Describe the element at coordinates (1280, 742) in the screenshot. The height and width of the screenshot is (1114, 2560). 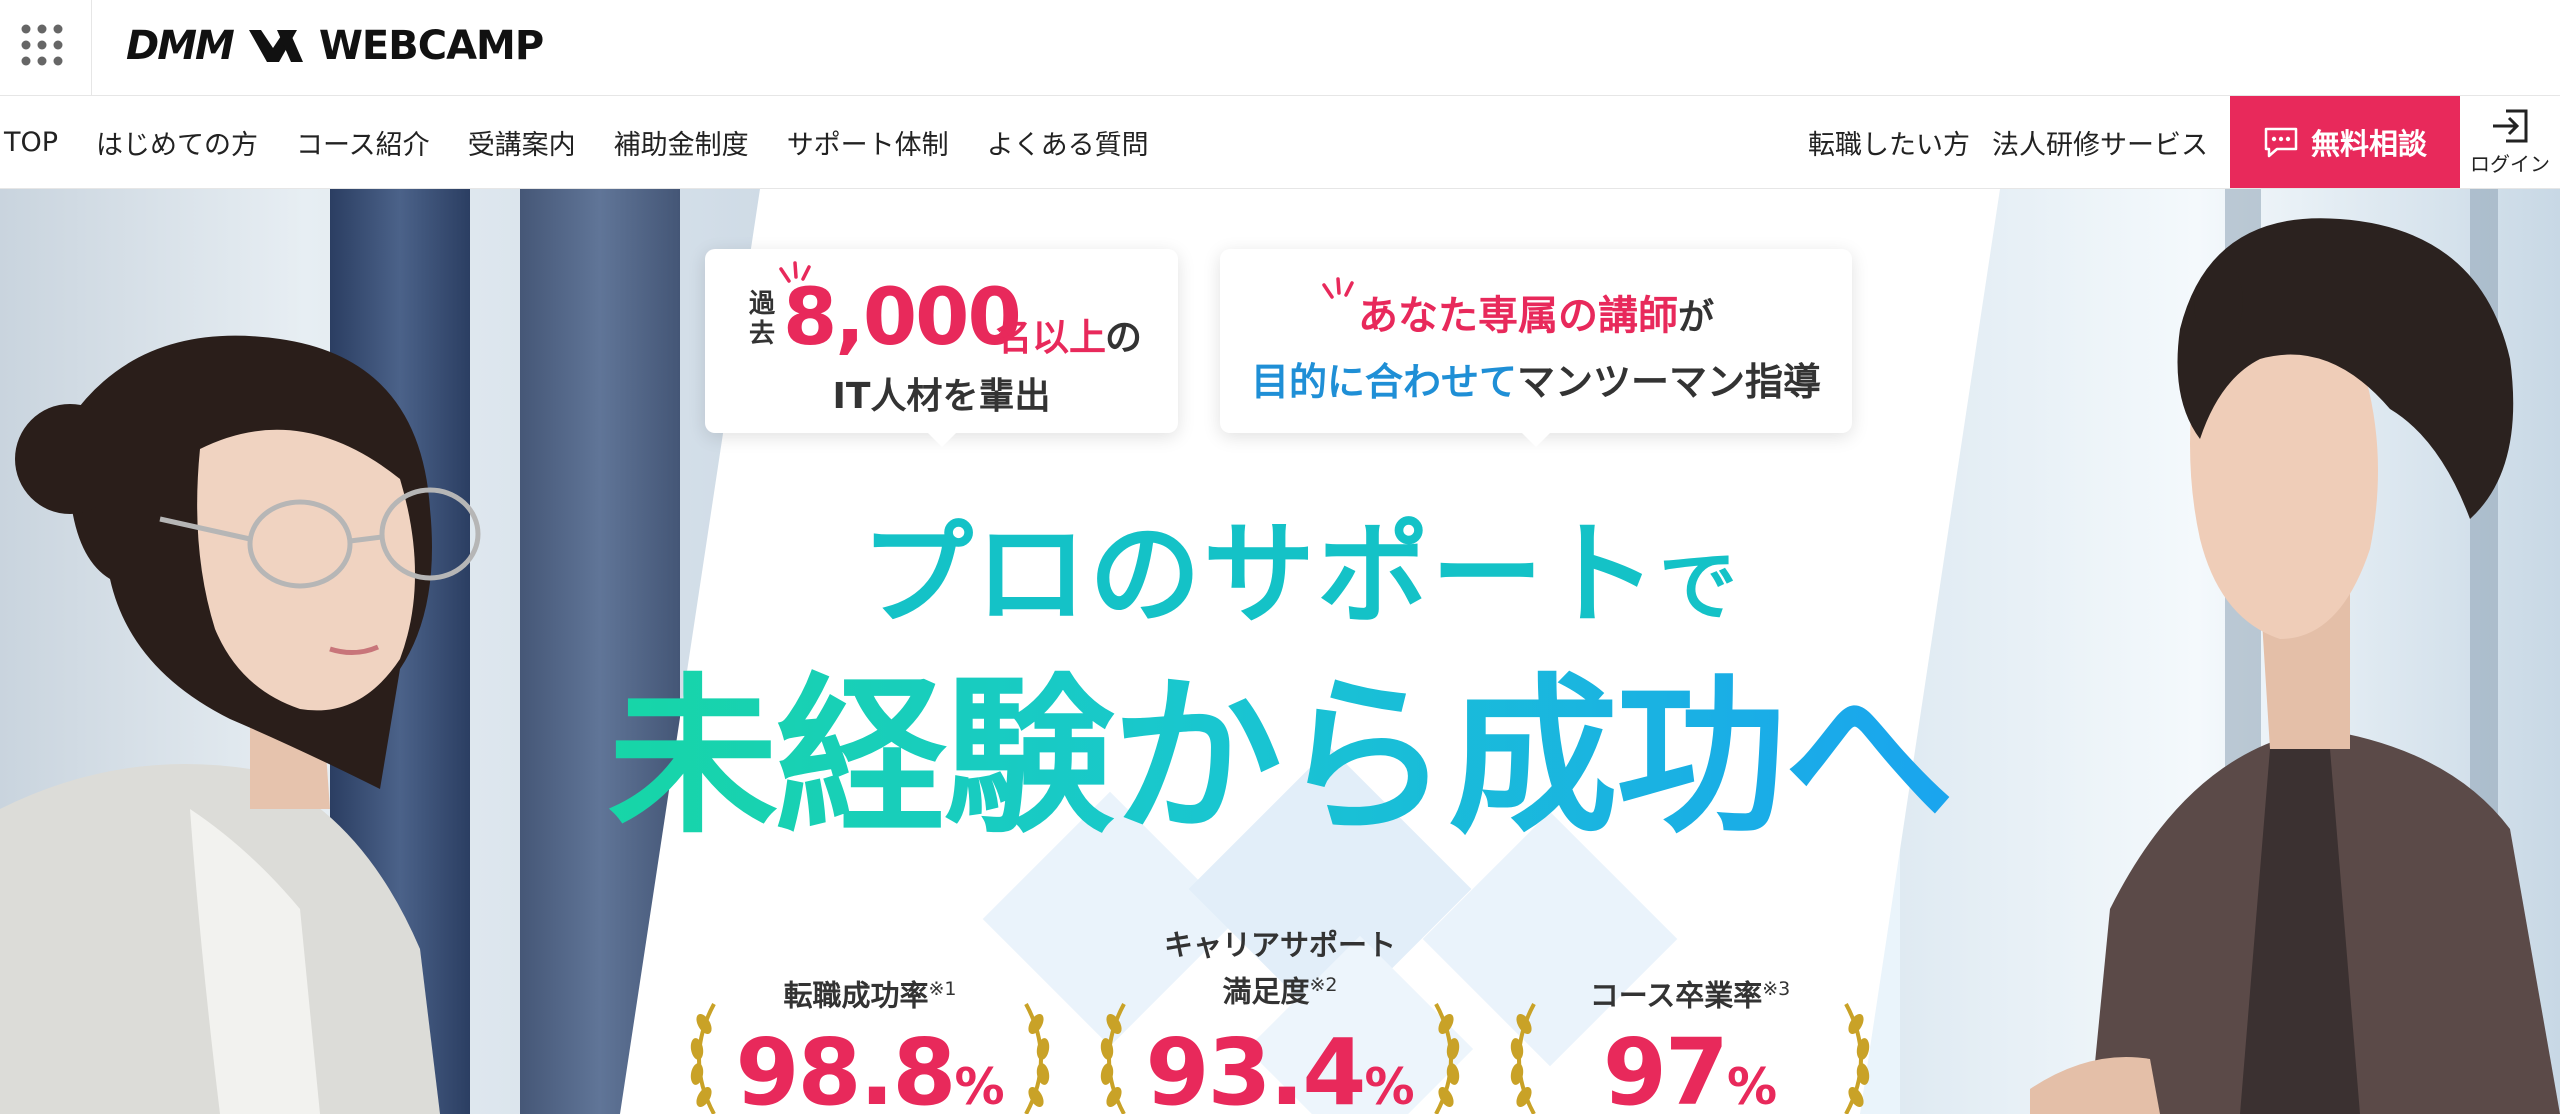
I see `hero-headline: 未経験から成功へ` at that location.